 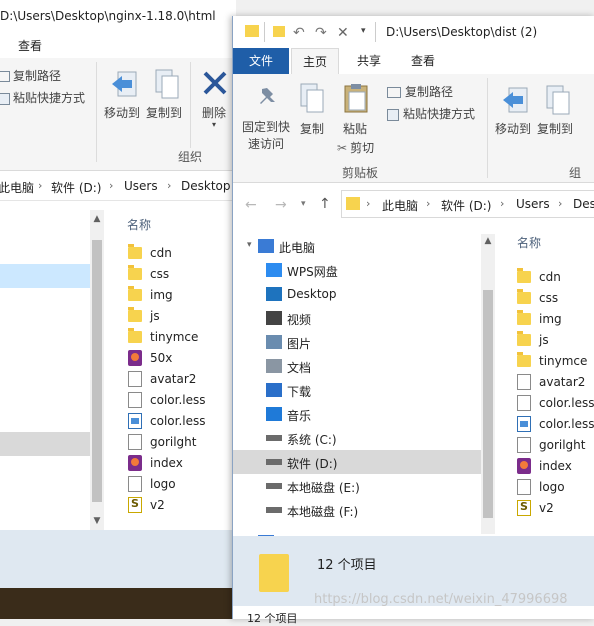 What do you see at coordinates (5, 98) in the screenshot?
I see `paste-shortcut-icon` at bounding box center [5, 98].